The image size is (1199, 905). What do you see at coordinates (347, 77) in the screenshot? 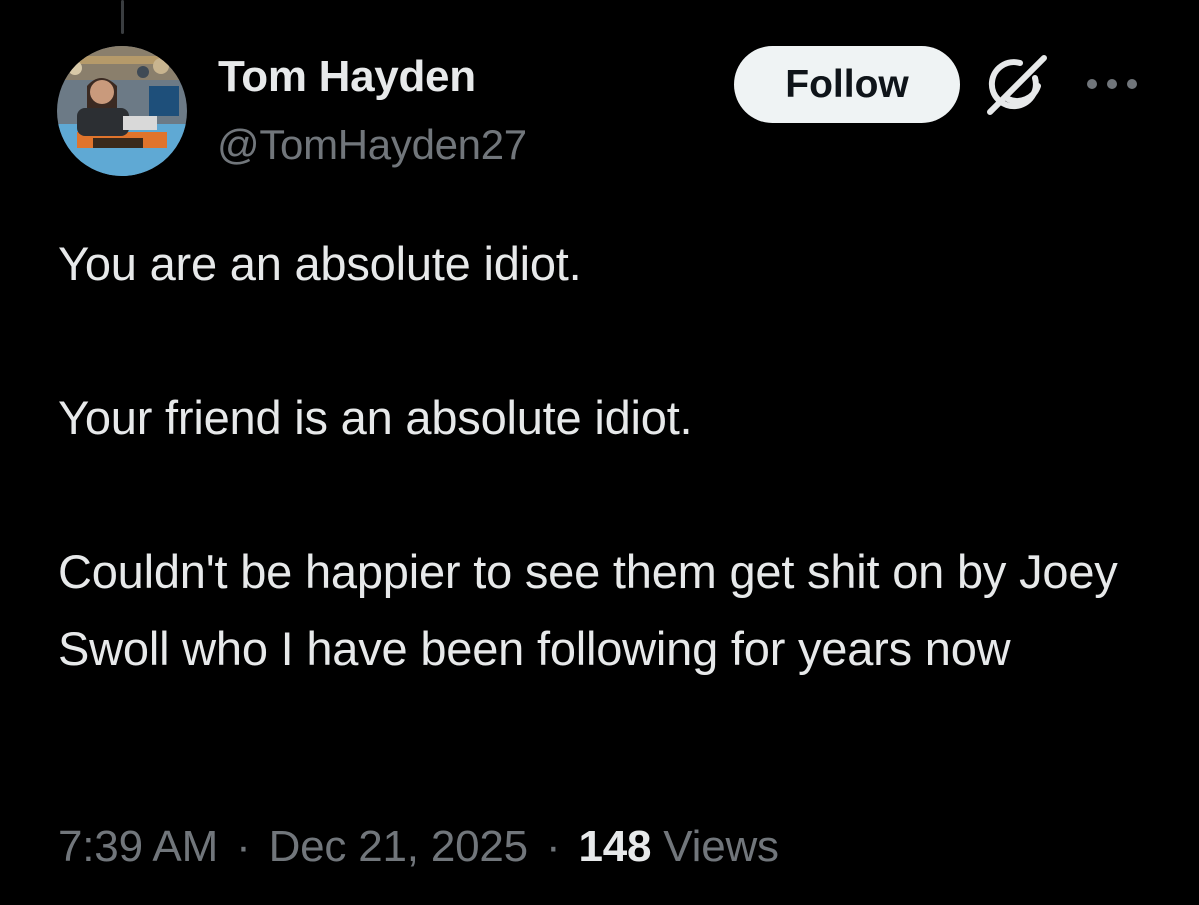
I see `author-display-name: Tom Hayden` at bounding box center [347, 77].